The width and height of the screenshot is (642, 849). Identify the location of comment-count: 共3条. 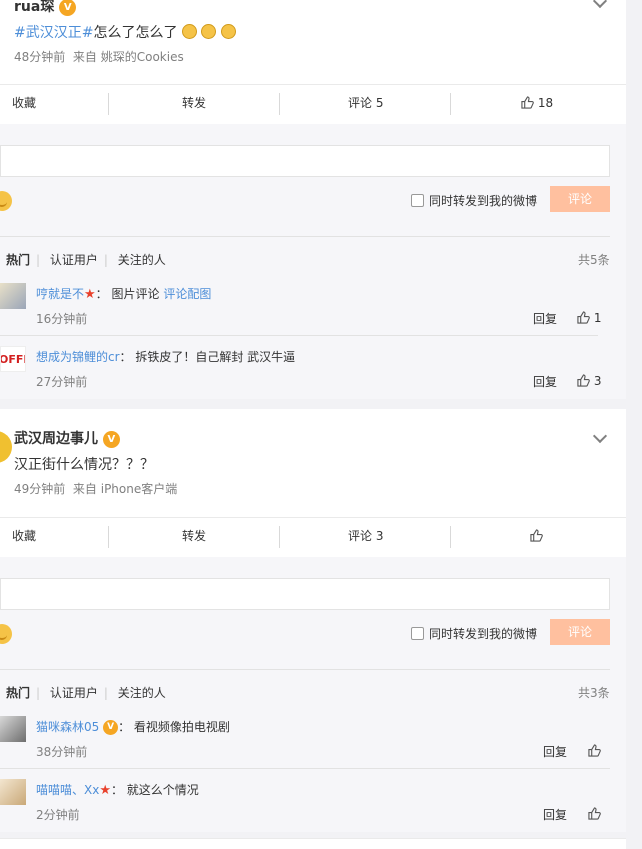
(594, 693).